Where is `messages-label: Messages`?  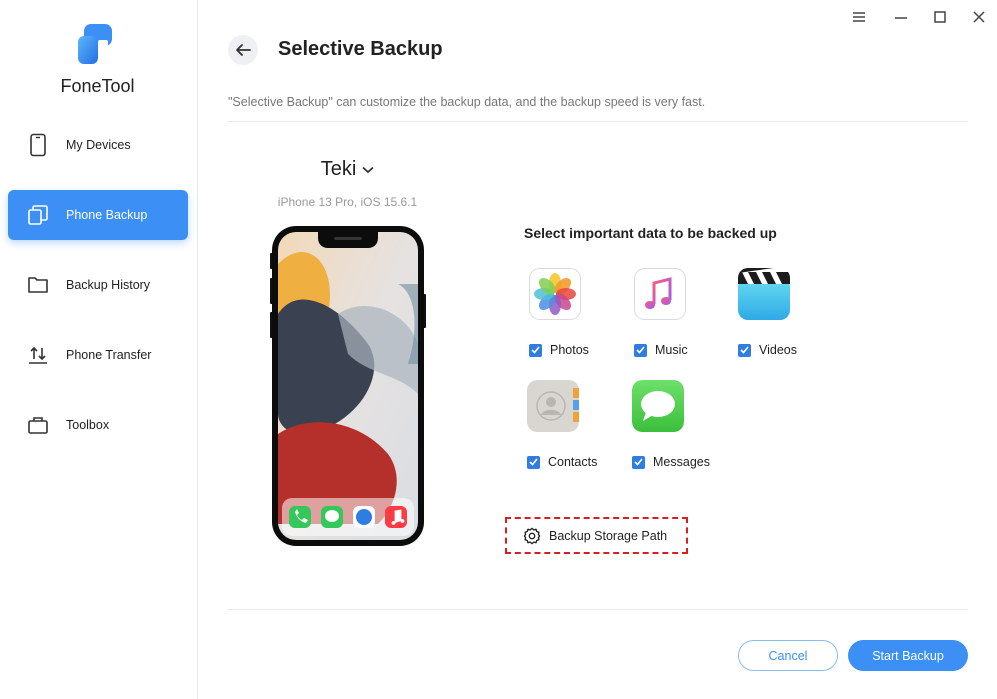
messages-label: Messages is located at coordinates (681, 462).